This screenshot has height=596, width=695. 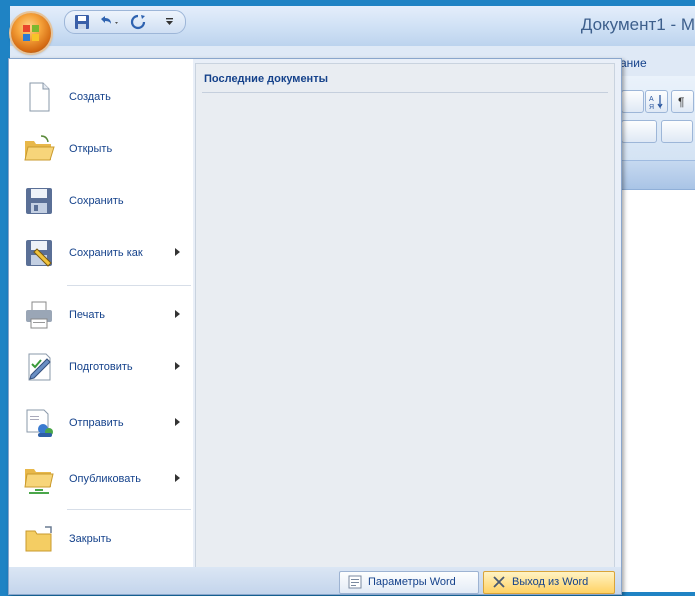 What do you see at coordinates (355, 582) in the screenshot?
I see `options-icon` at bounding box center [355, 582].